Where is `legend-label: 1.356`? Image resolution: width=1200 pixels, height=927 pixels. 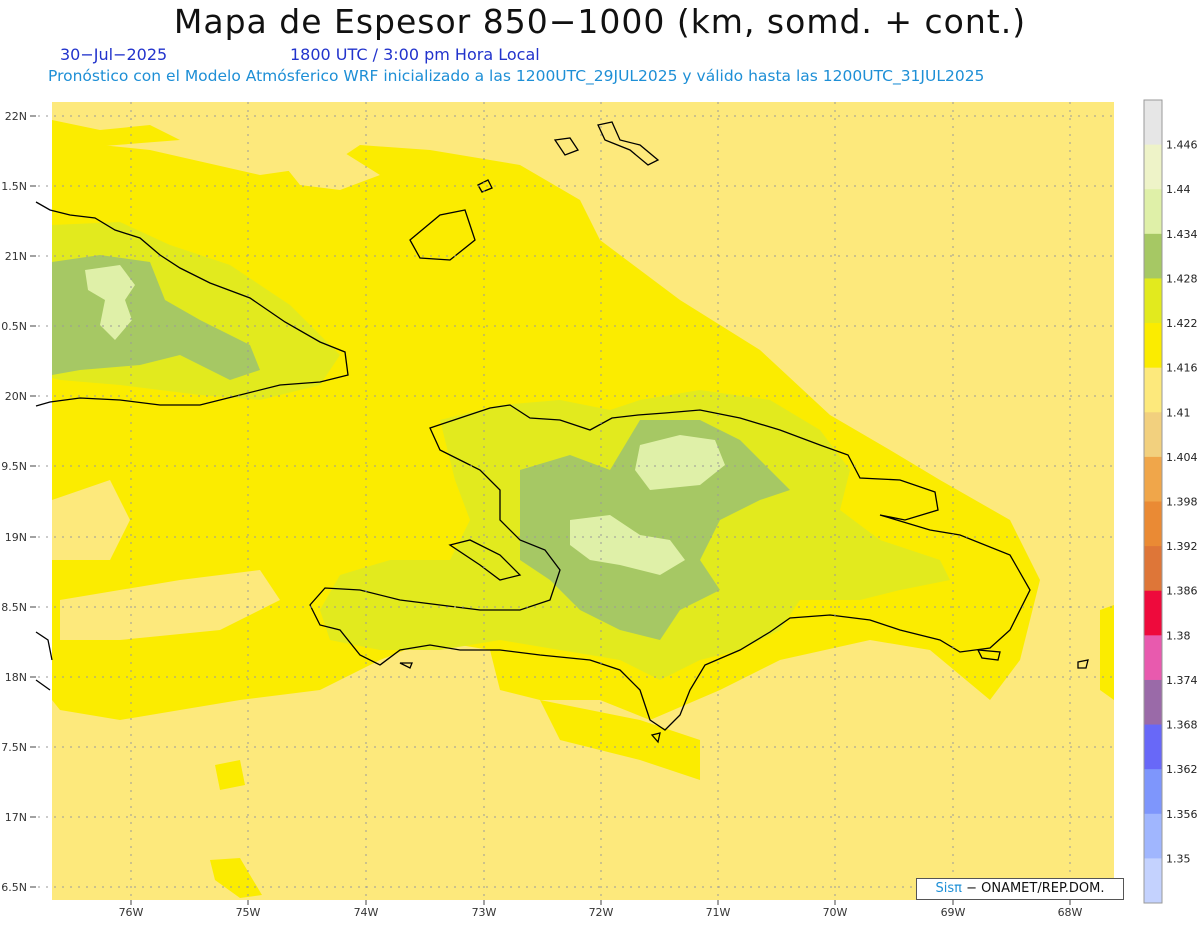
legend-label: 1.356 is located at coordinates (1182, 814).